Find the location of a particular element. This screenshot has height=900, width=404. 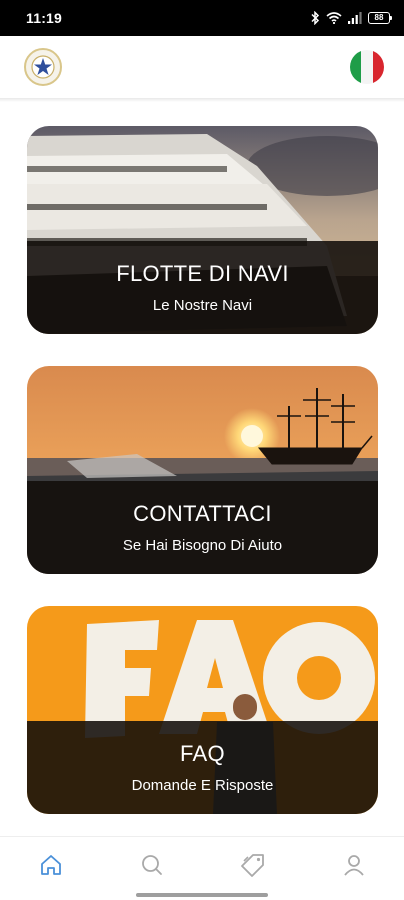

nav-profile is located at coordinates (353, 868).